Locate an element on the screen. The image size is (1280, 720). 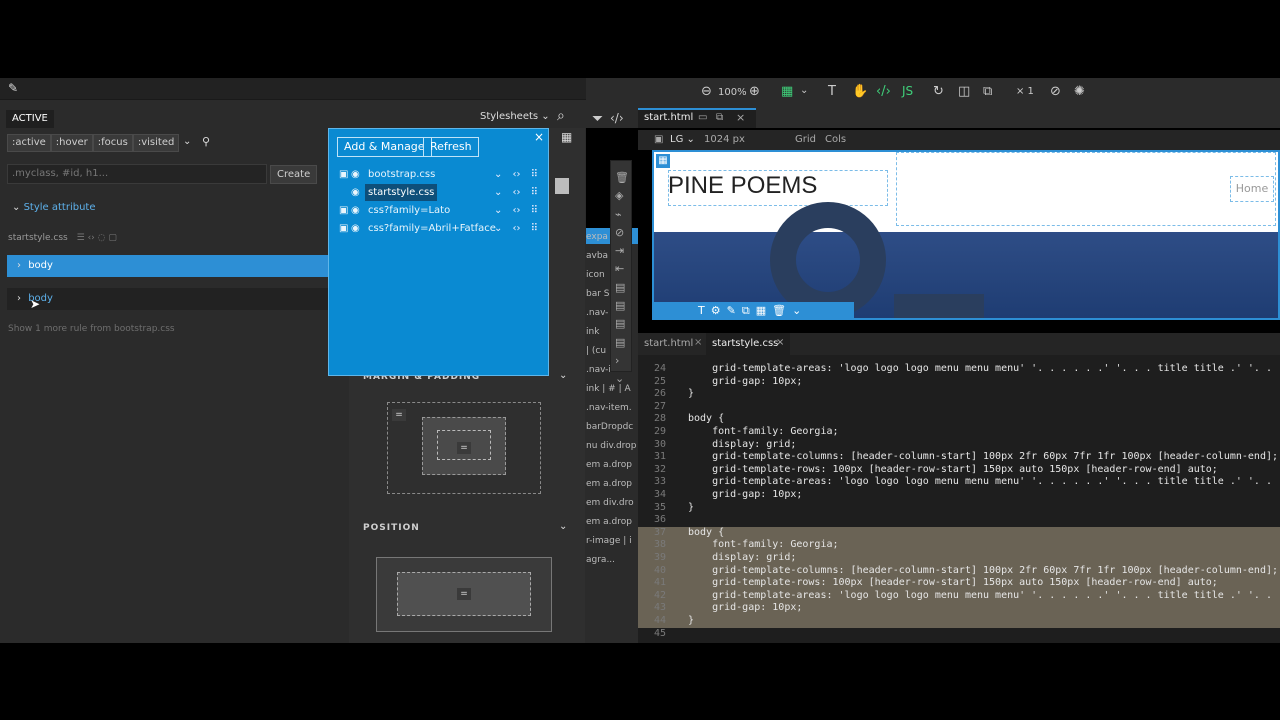
code-line: 29 font-family: Georgia; is located at coordinates (959, 432).